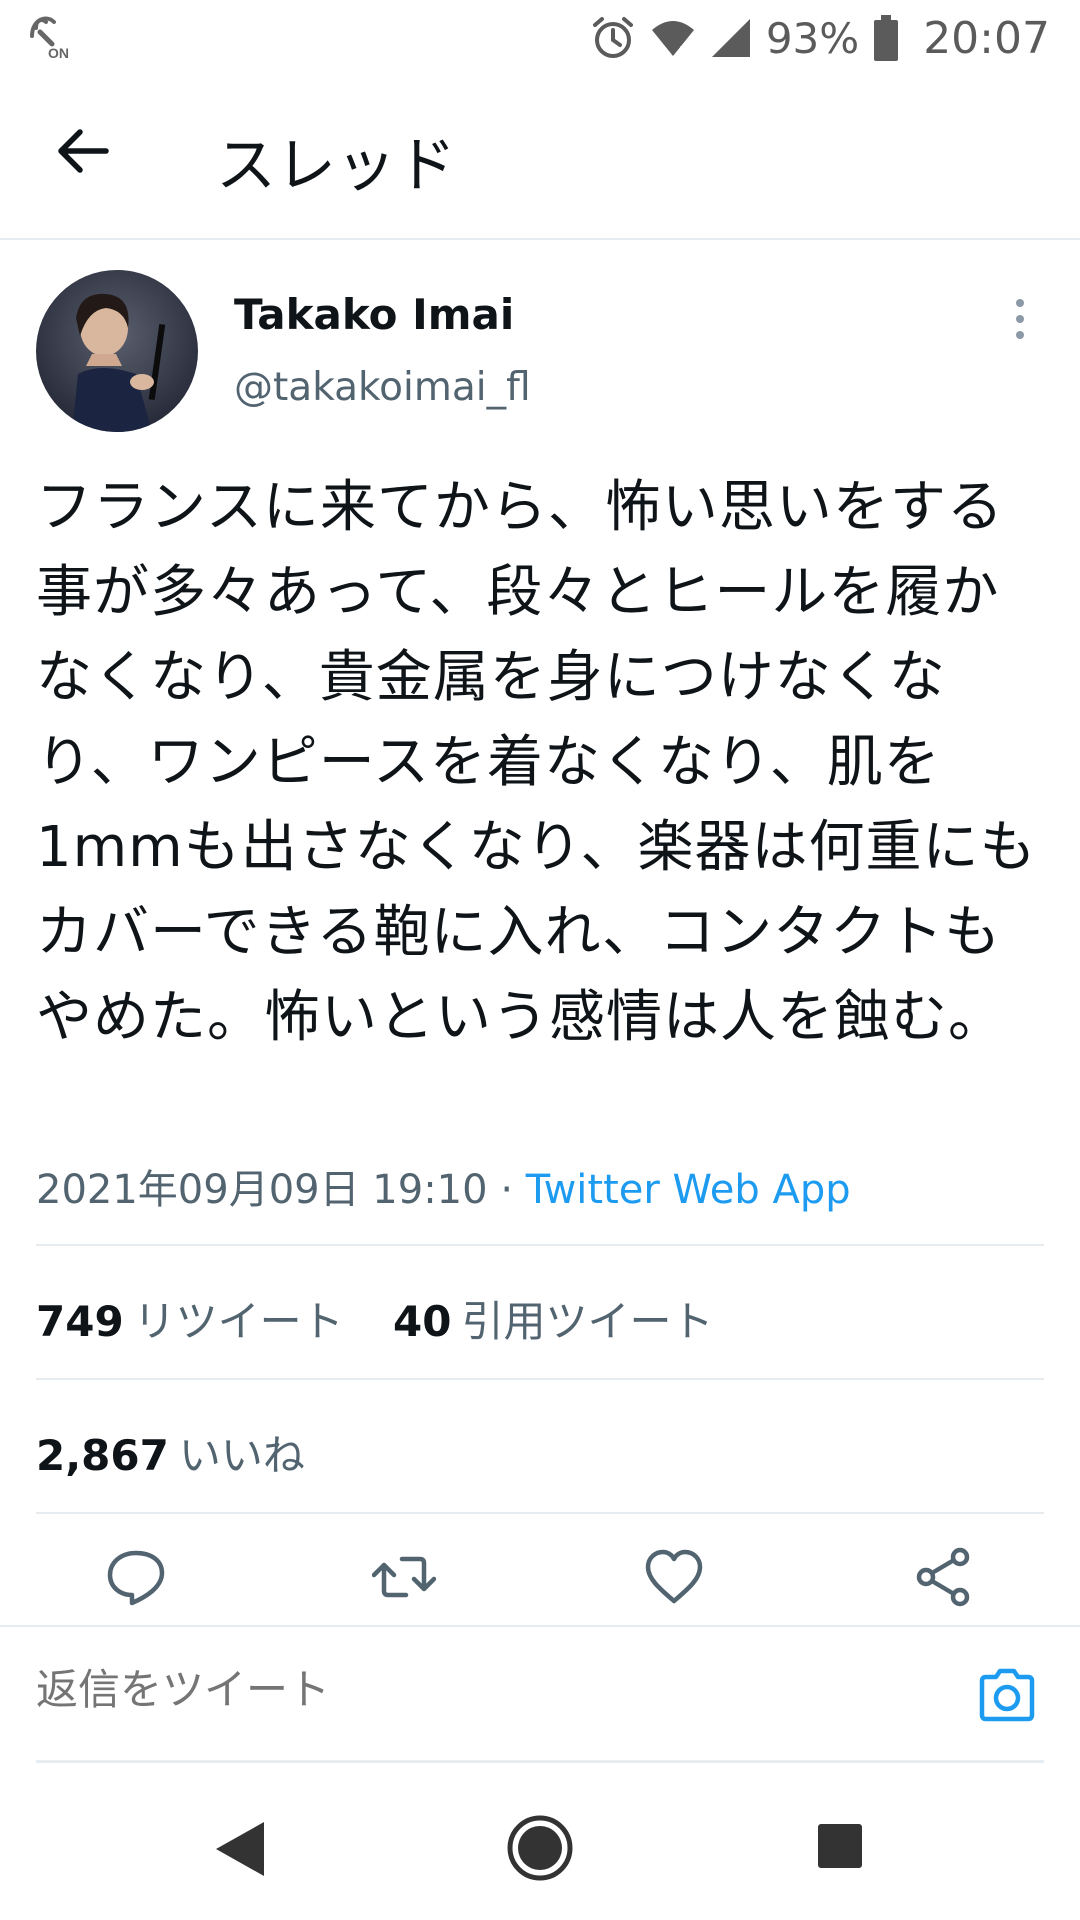 This screenshot has width=1080, height=1920. Describe the element at coordinates (730, 38) in the screenshot. I see `signal-icon` at that location.